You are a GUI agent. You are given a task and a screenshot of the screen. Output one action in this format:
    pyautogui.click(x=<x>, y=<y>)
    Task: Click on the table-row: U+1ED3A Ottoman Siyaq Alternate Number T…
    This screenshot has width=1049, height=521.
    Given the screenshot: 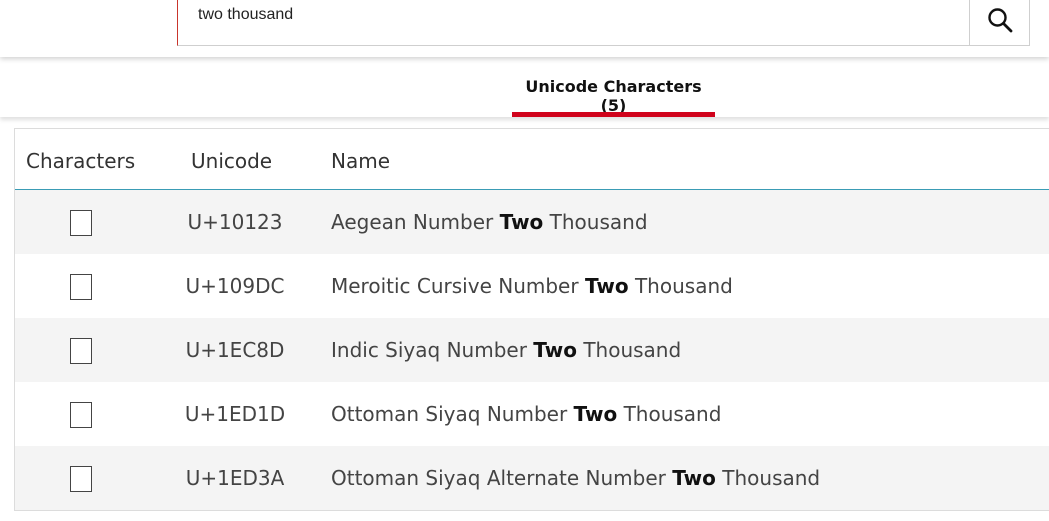 What is the action you would take?
    pyautogui.click(x=532, y=478)
    